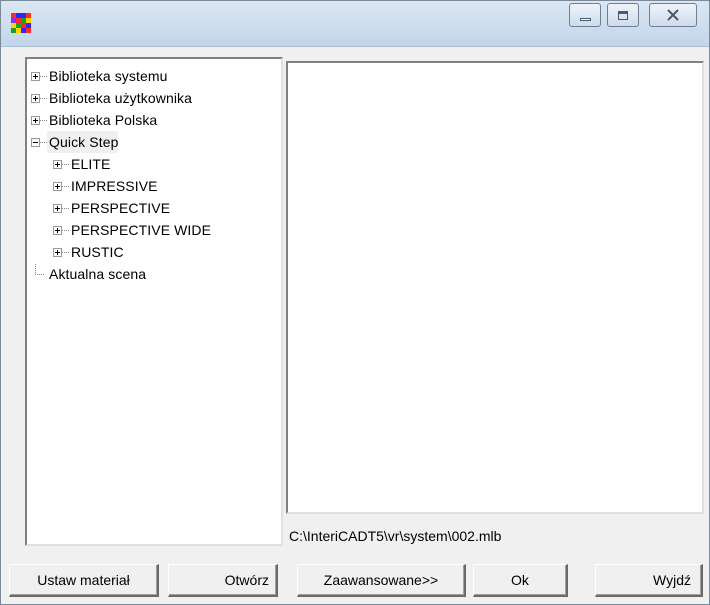 The image size is (710, 605). Describe the element at coordinates (108, 76) in the screenshot. I see `tree-node-label: Biblioteka systemu` at that location.